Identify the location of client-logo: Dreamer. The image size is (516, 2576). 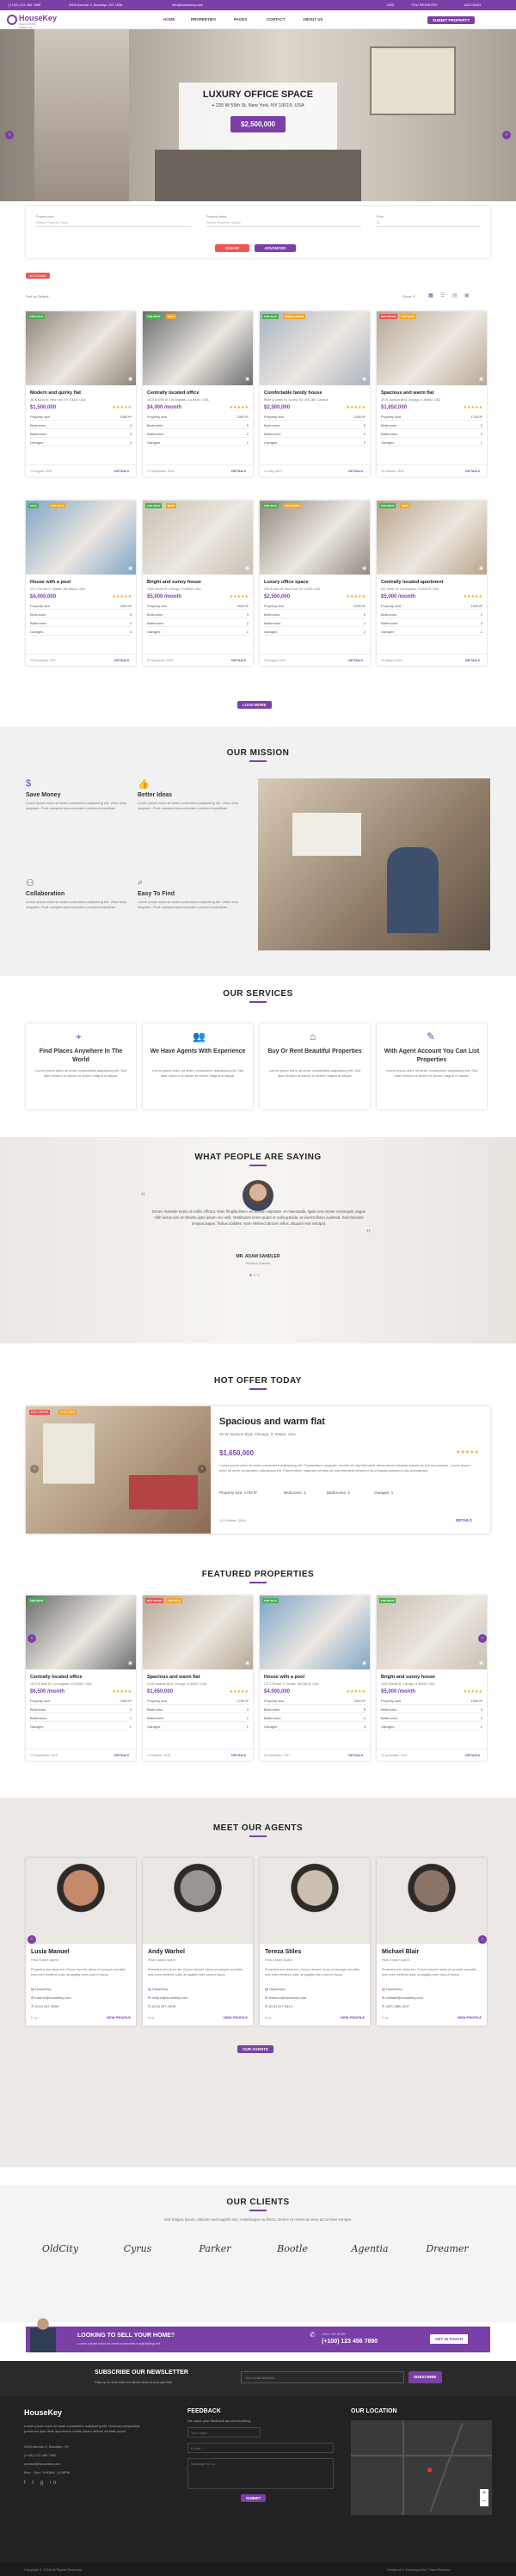
(447, 2249).